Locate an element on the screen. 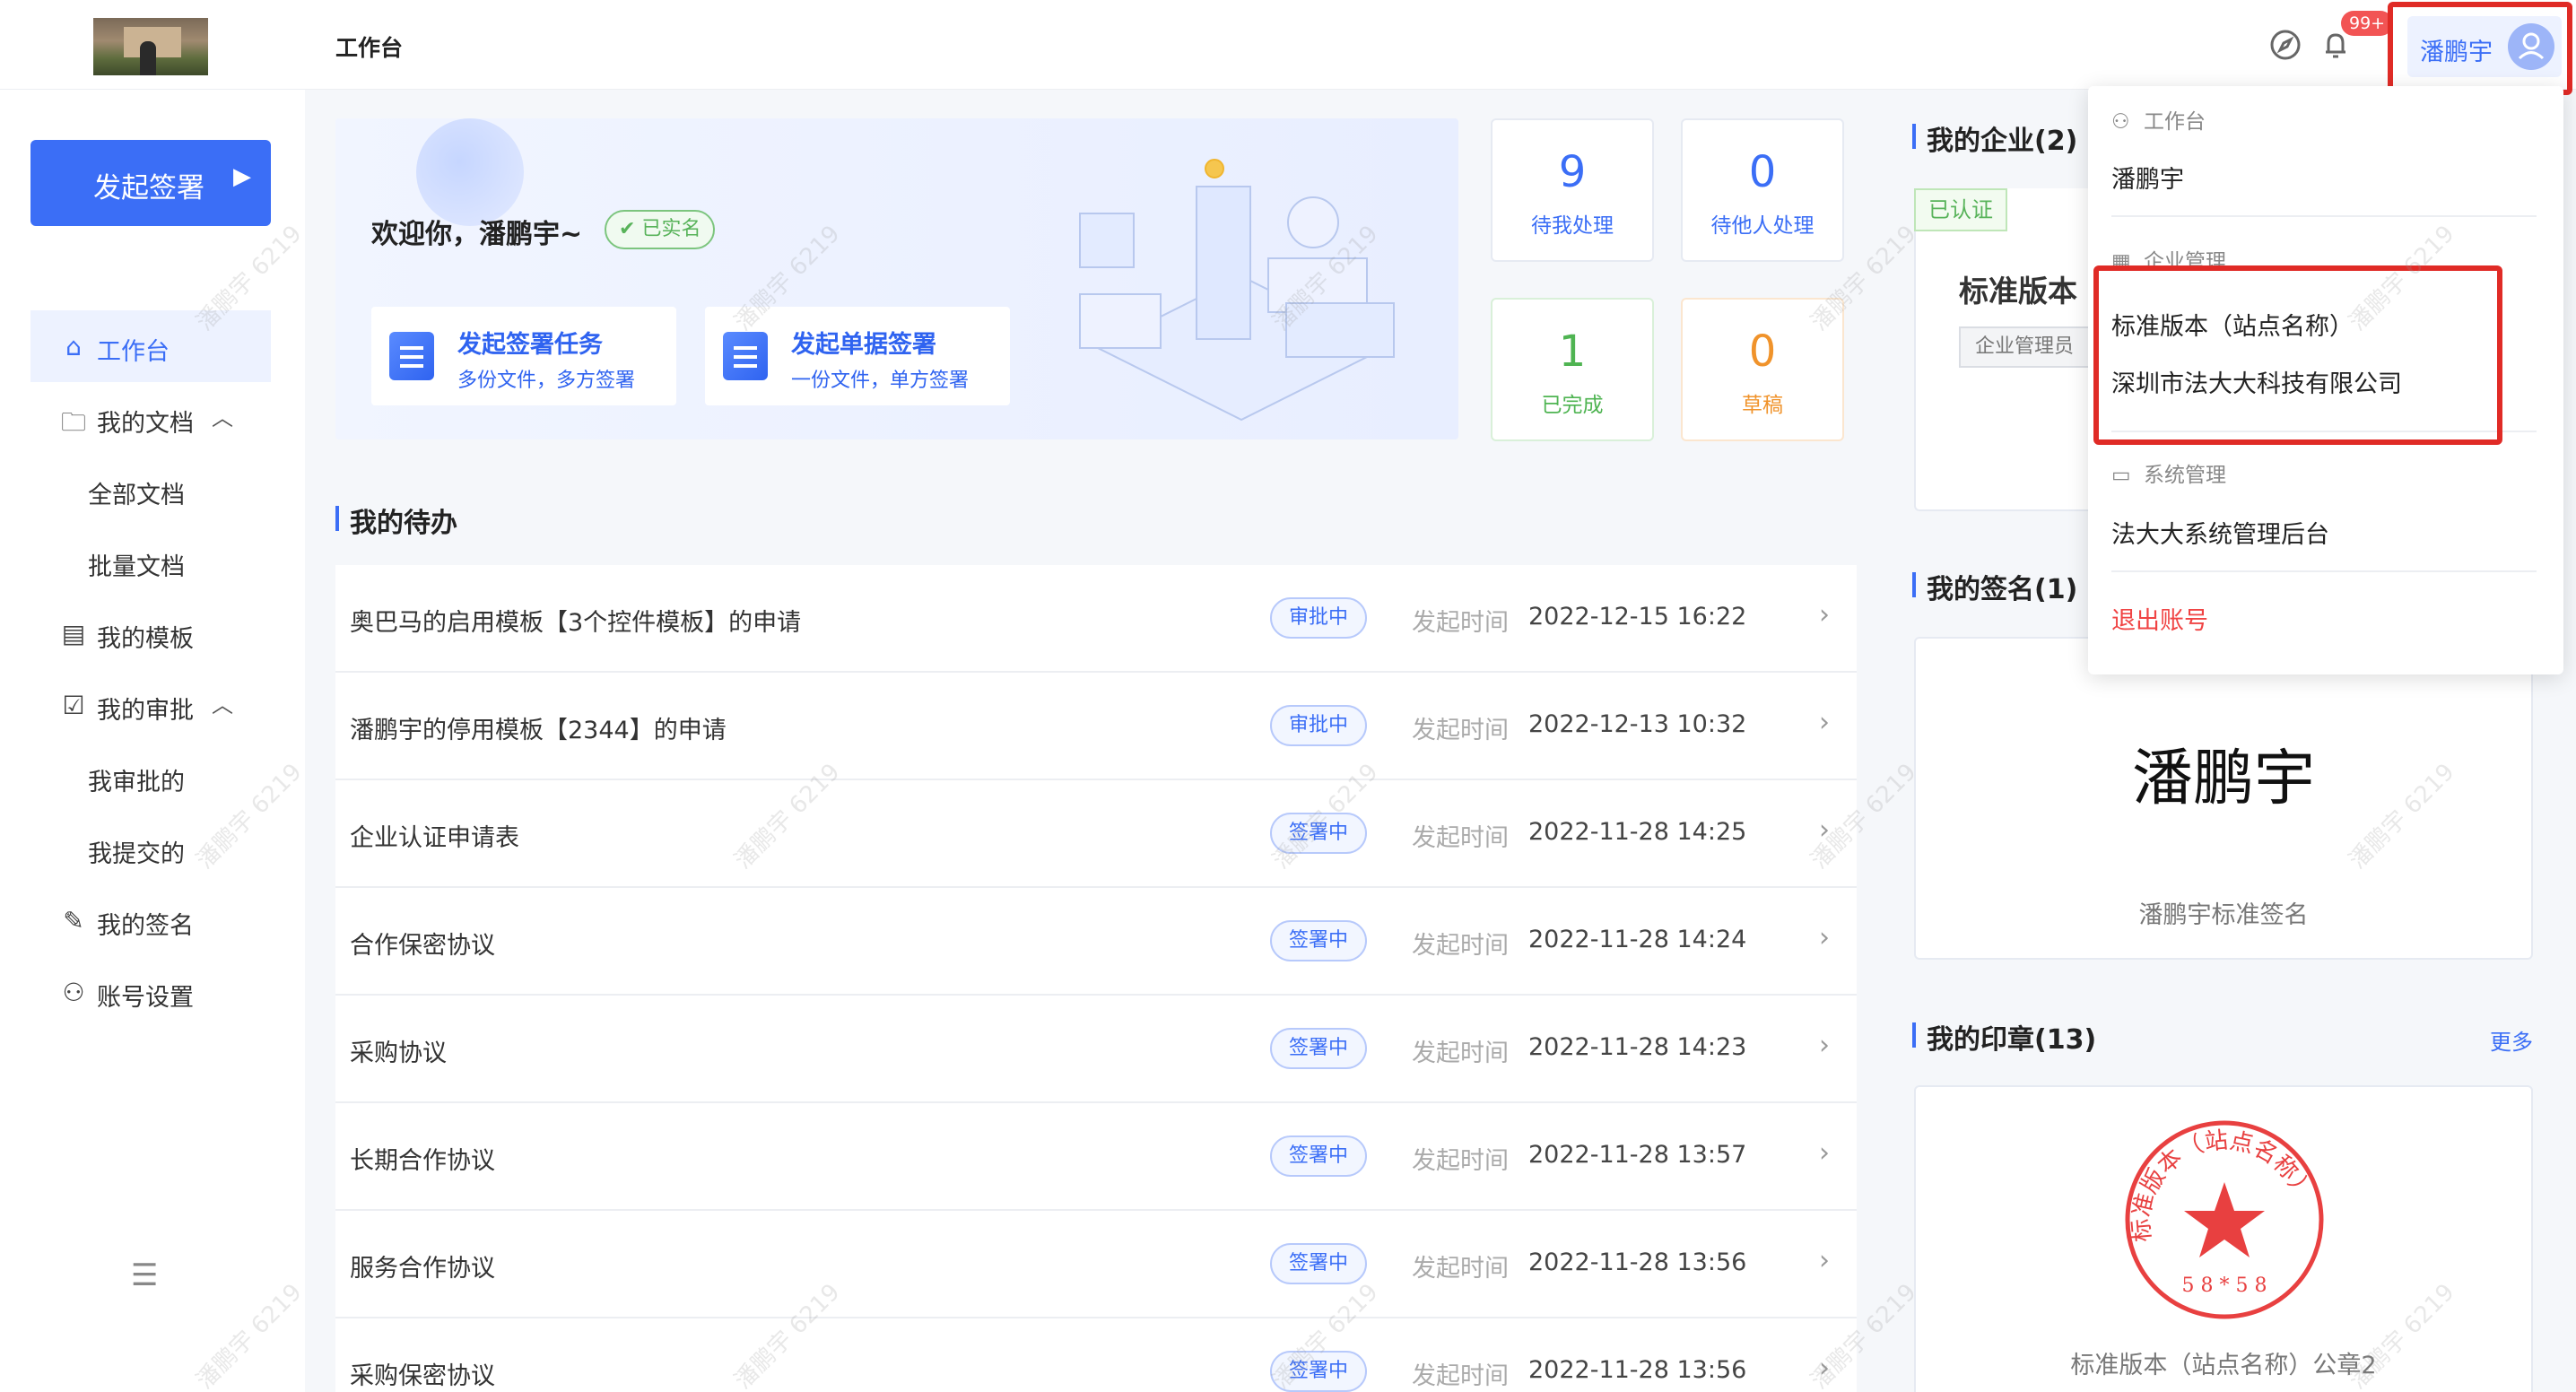 Image resolution: width=2576 pixels, height=1392 pixels. verified-badge: ✔ 已实名 is located at coordinates (660, 230).